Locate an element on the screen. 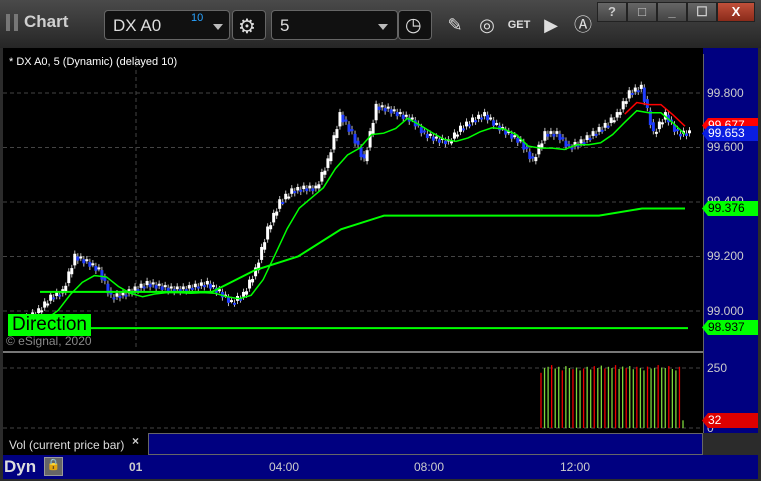 The image size is (761, 481). volume-study-label: Vol (current price bar) is located at coordinates (75, 444).